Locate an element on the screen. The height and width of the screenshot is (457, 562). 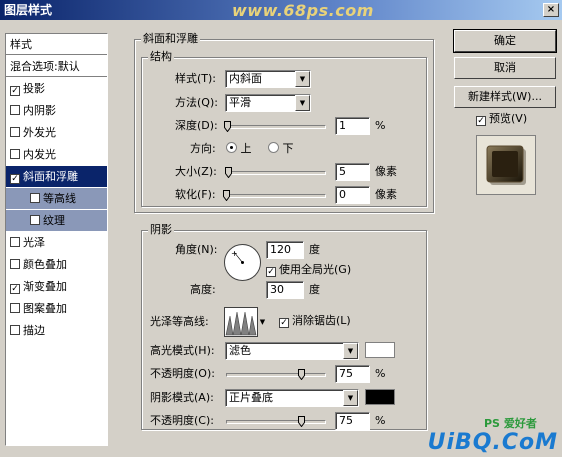
highlight-opacity-slider is located at coordinates (276, 375).